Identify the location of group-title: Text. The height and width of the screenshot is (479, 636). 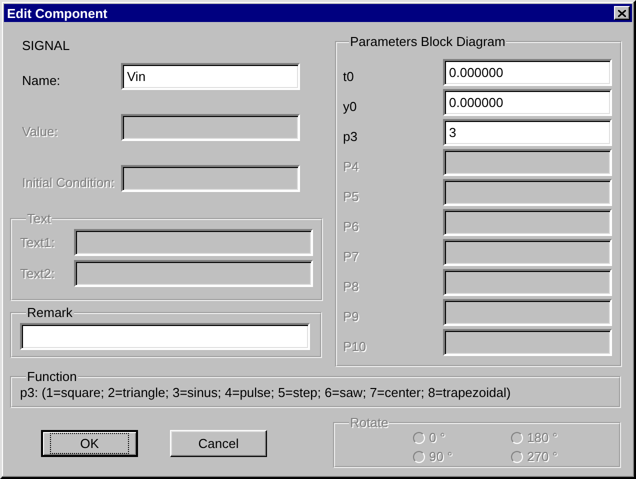
(39, 219).